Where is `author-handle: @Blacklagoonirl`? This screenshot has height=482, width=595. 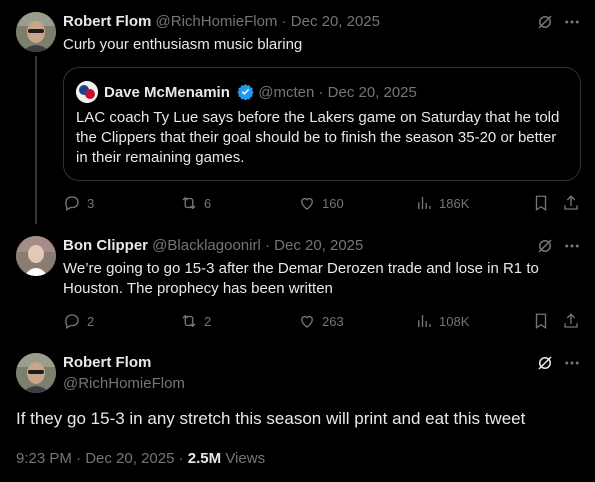 author-handle: @Blacklagoonirl is located at coordinates (206, 245).